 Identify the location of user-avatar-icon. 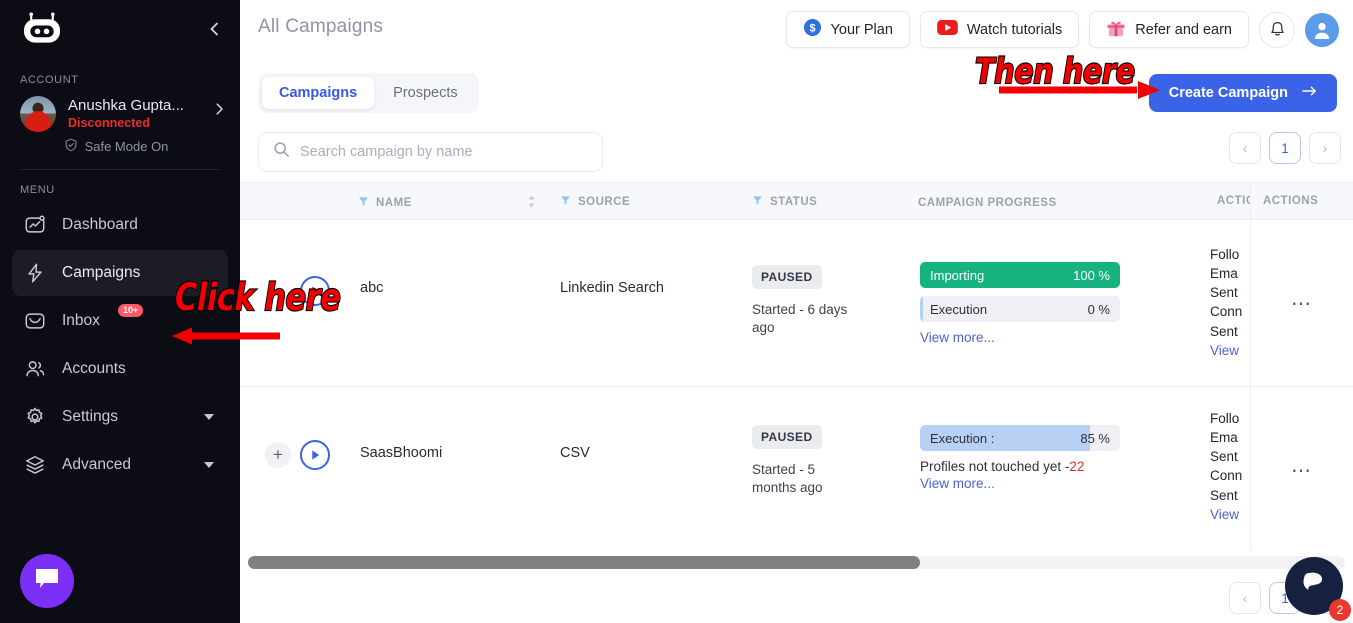
(1322, 29).